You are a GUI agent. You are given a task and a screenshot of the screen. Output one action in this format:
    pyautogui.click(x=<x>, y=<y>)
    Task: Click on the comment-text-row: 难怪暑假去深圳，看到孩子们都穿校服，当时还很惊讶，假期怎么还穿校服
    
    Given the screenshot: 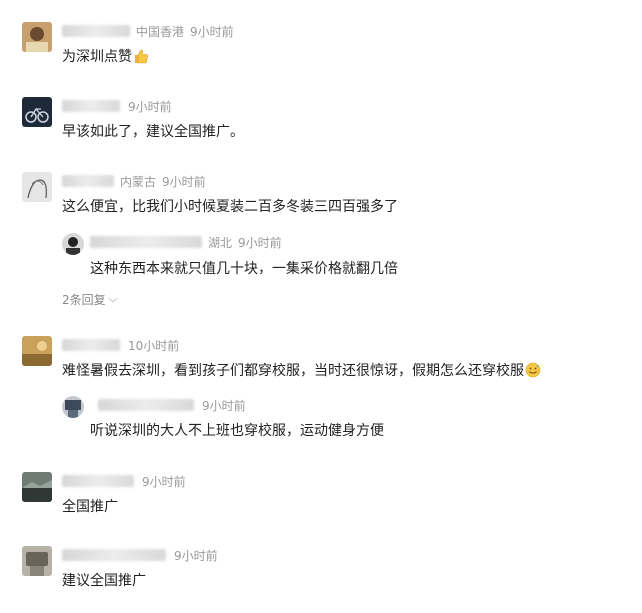 What is the action you would take?
    pyautogui.click(x=301, y=371)
    